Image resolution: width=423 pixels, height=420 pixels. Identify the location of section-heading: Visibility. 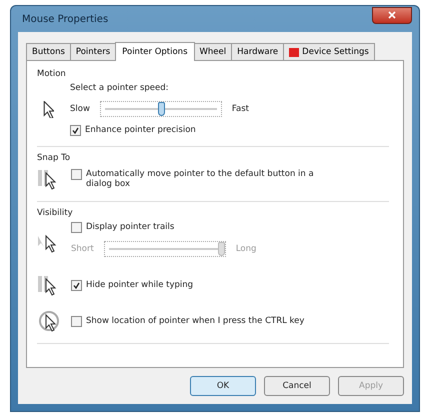
(55, 213).